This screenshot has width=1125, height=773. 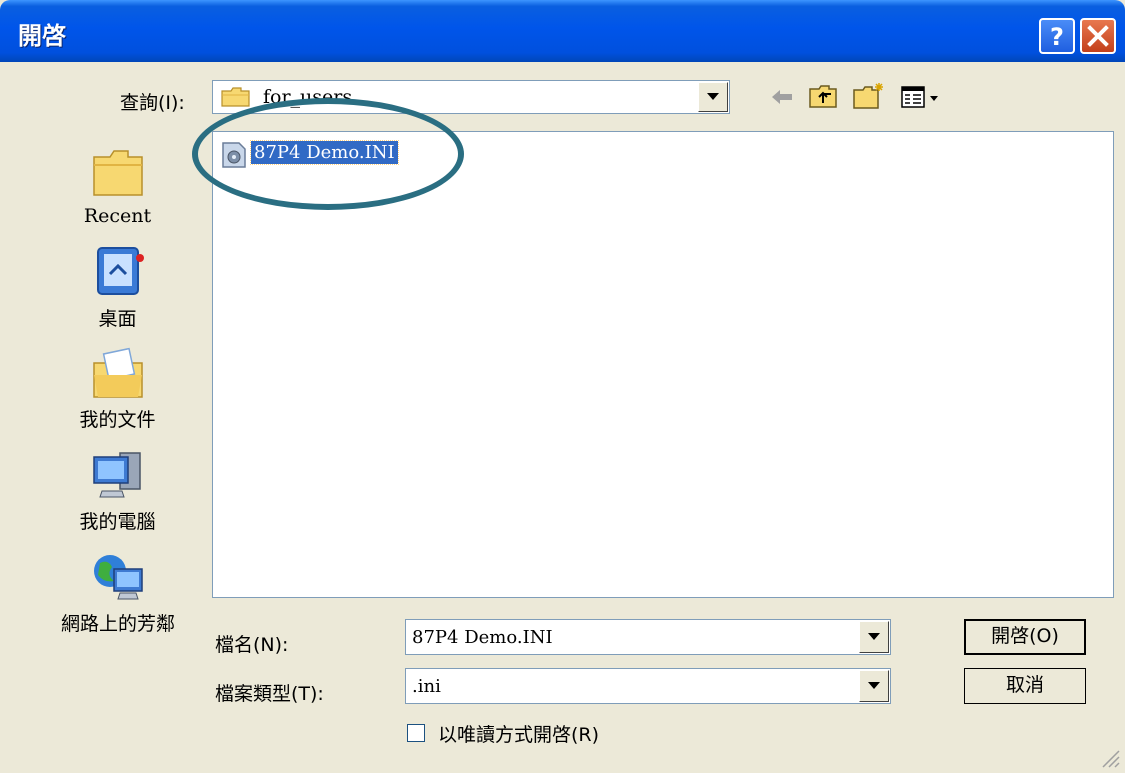 What do you see at coordinates (1025, 637) in the screenshot?
I see `open-button: 開啓(O)` at bounding box center [1025, 637].